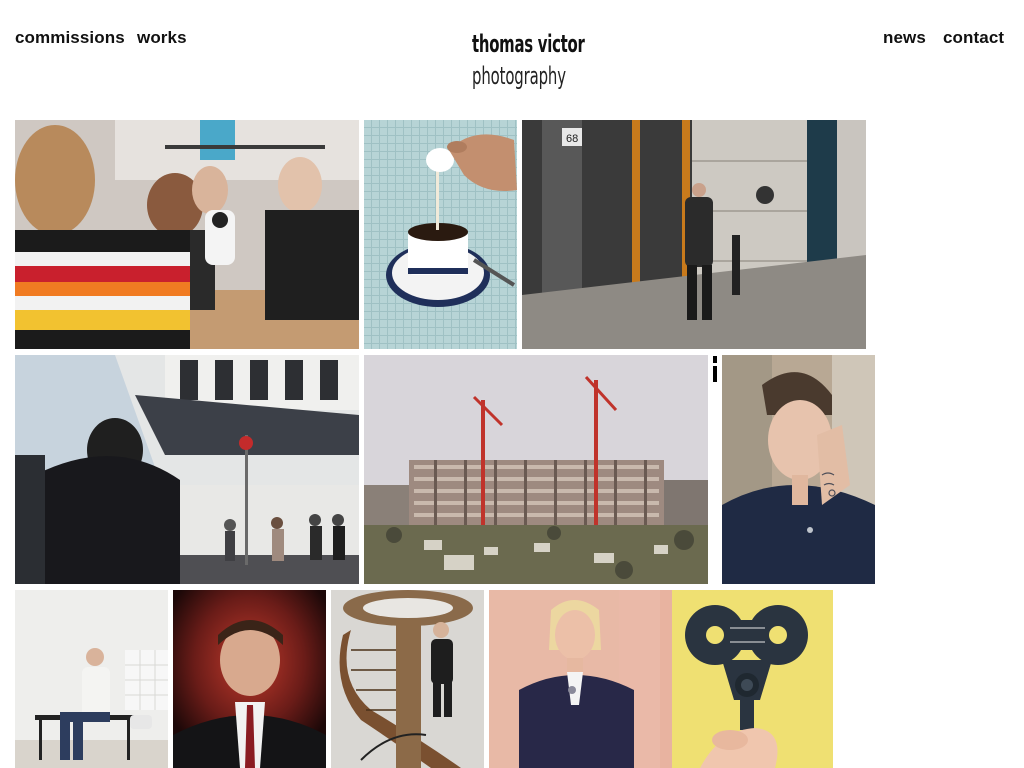  I want to click on woman-photo-image, so click(574, 679).